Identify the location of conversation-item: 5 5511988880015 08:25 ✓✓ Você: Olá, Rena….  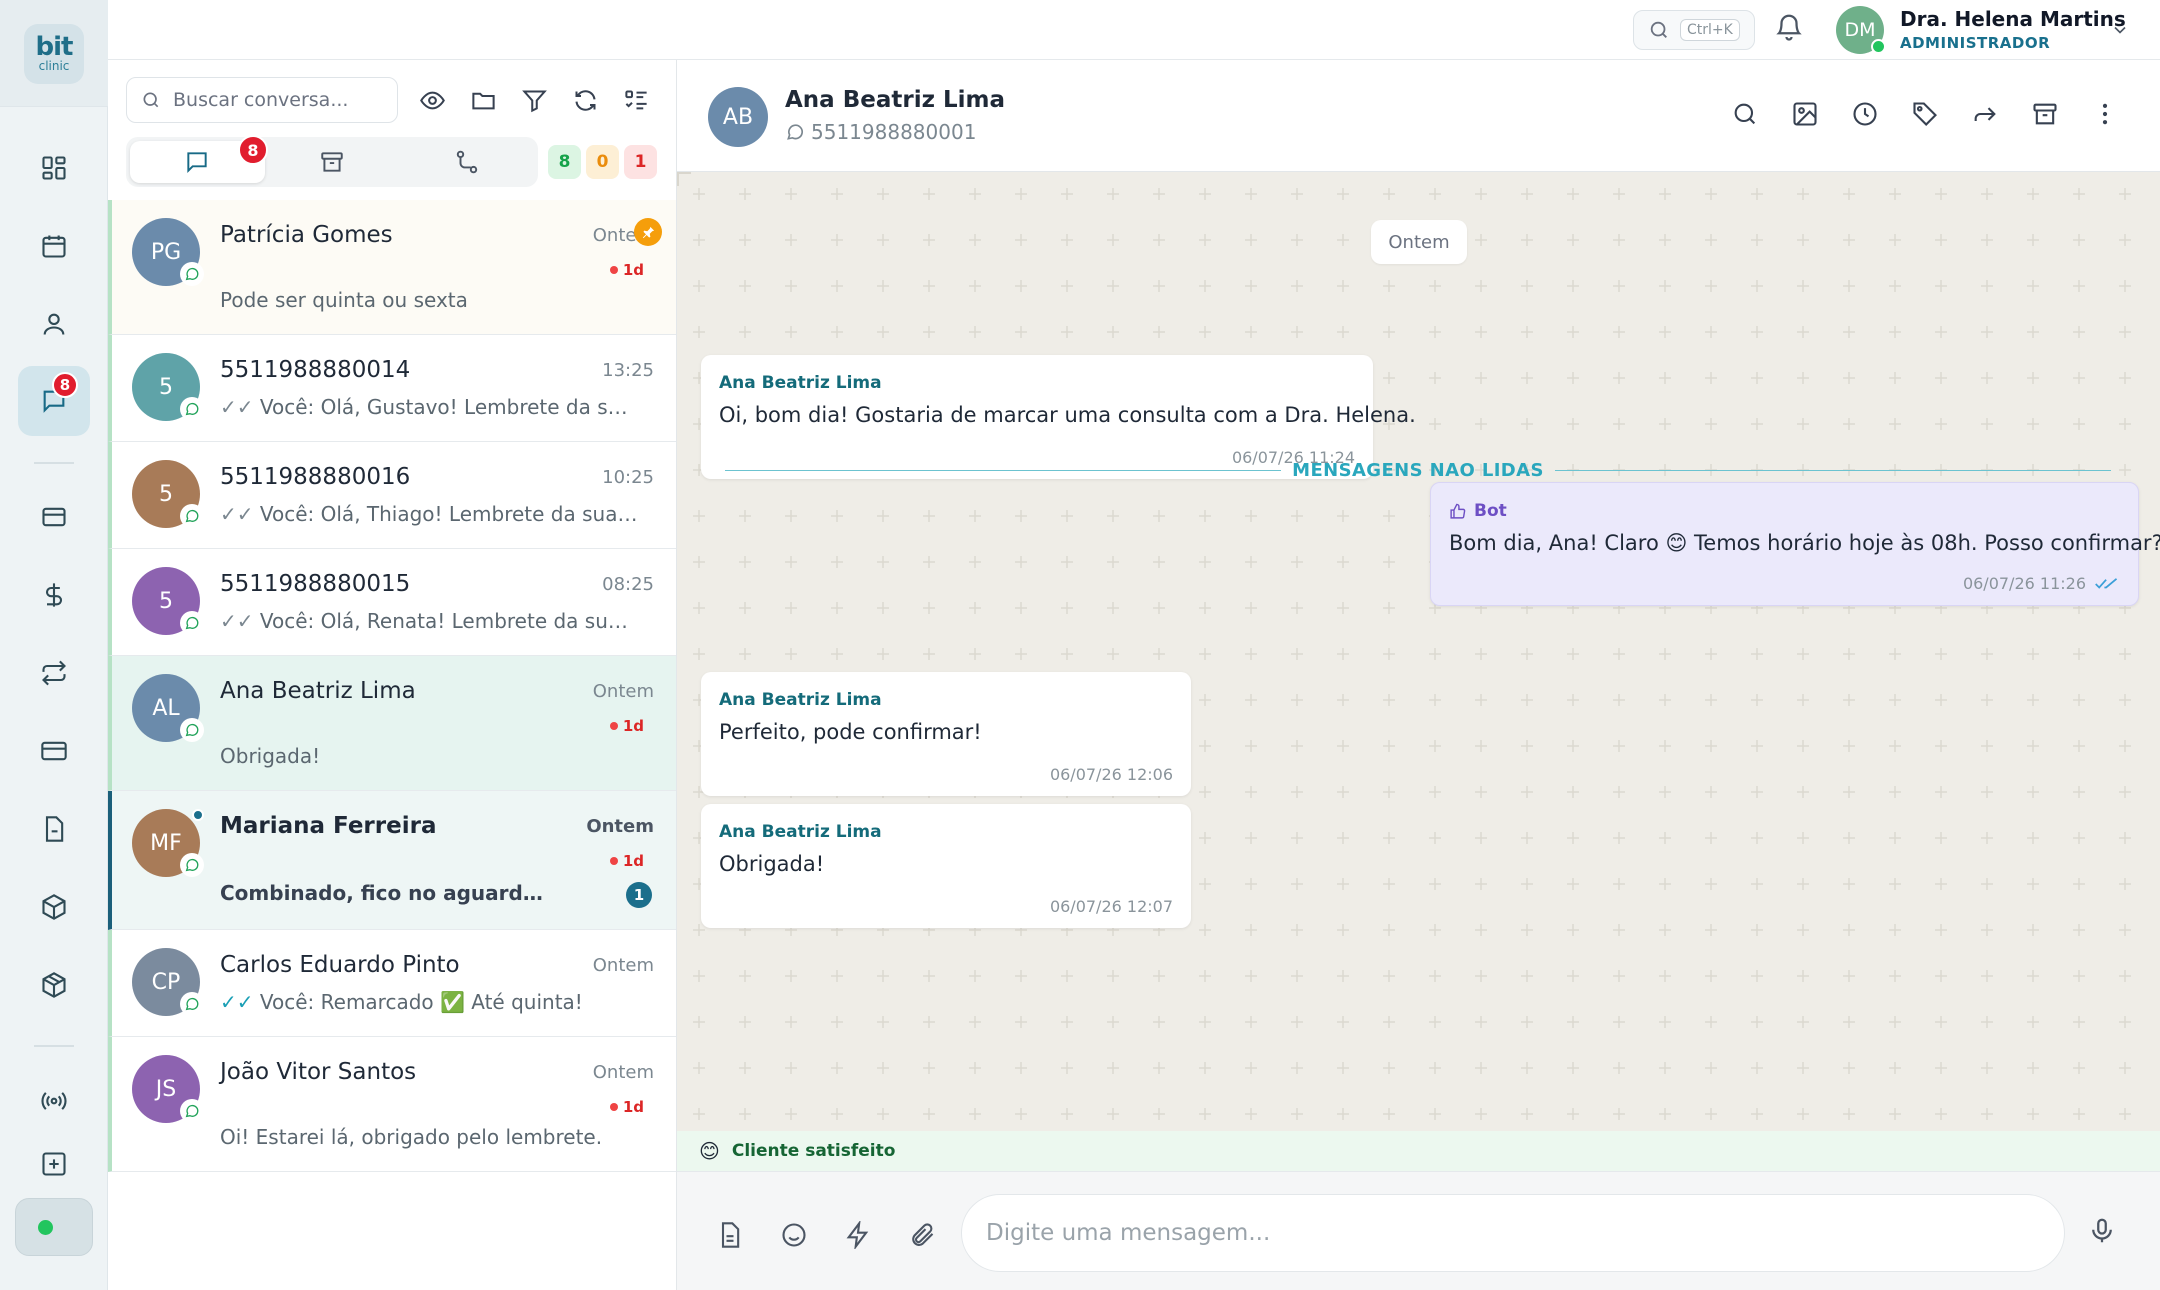
(392, 602).